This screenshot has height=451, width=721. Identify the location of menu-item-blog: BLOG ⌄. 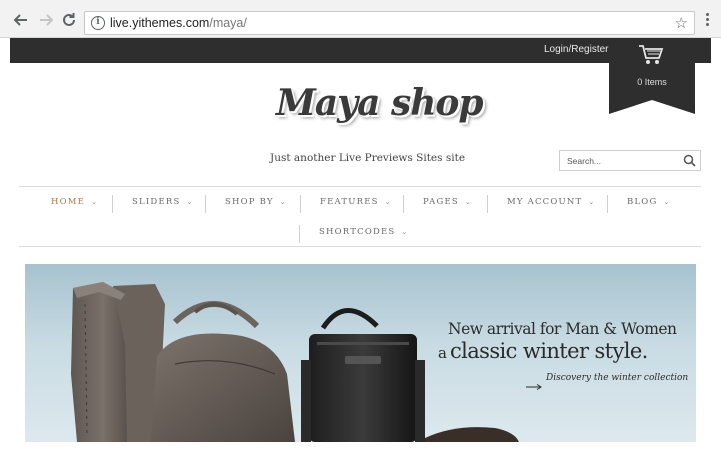
(649, 202).